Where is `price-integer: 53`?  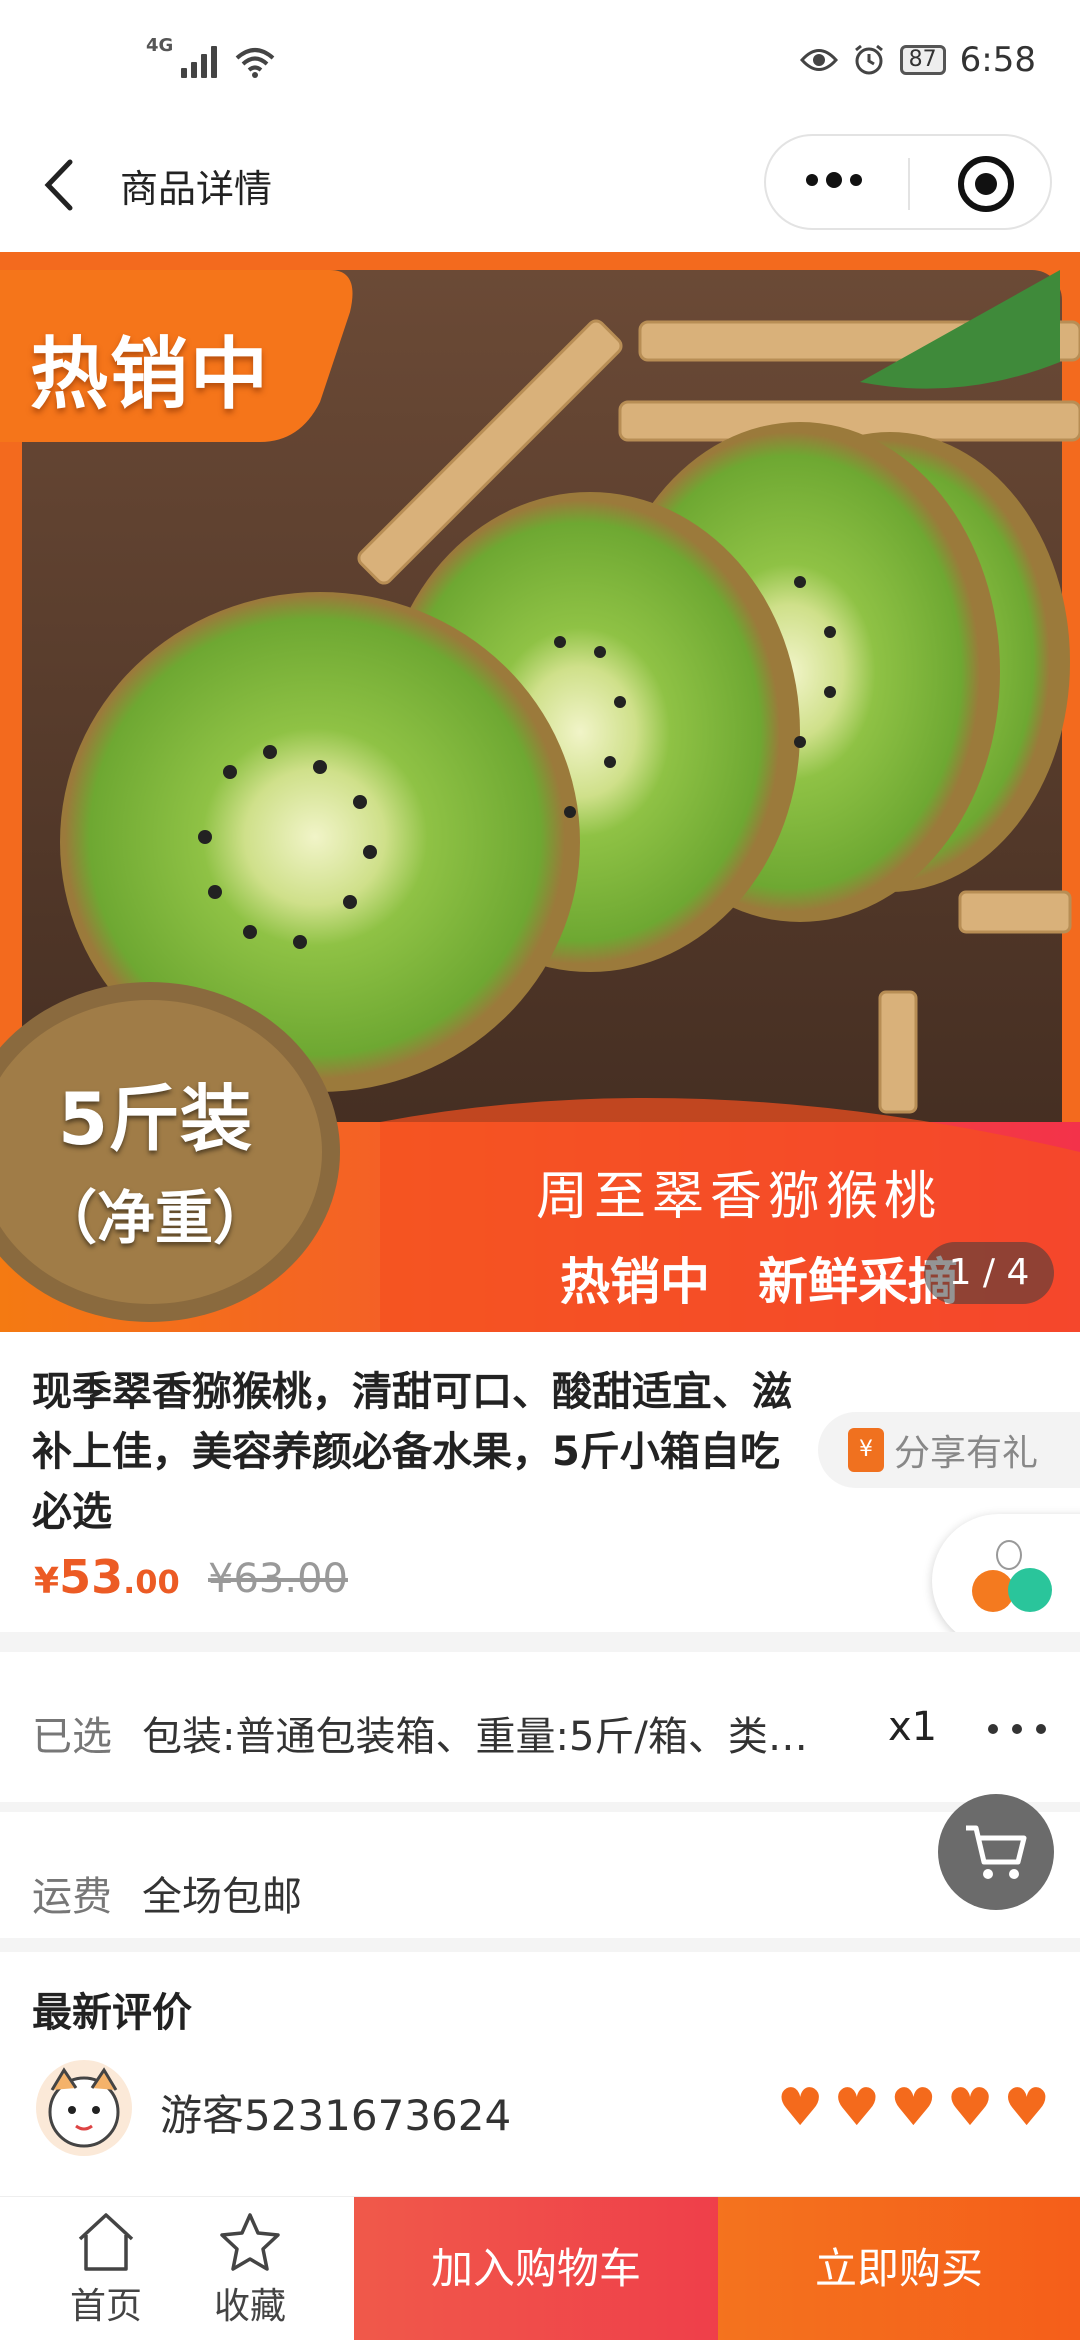 price-integer: 53 is located at coordinates (91, 1577).